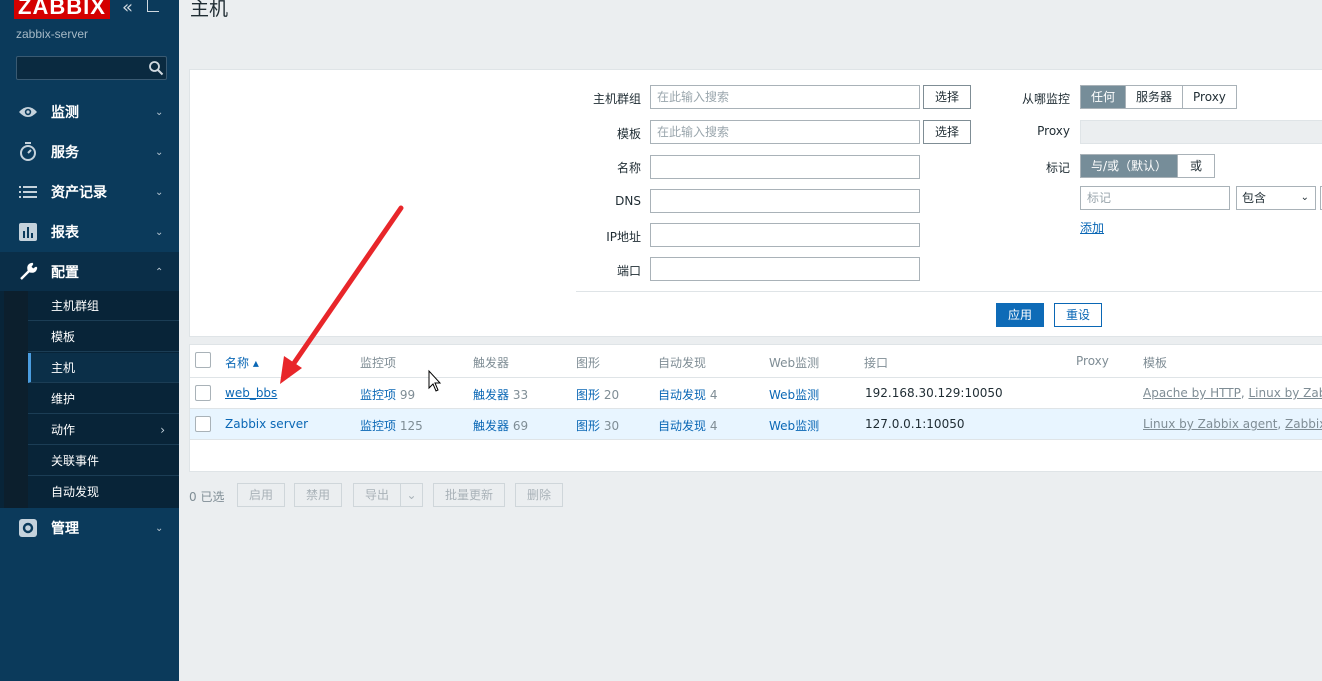 The width and height of the screenshot is (1322, 681). Describe the element at coordinates (65, 113) in the screenshot. I see `menu-label: 监测` at that location.